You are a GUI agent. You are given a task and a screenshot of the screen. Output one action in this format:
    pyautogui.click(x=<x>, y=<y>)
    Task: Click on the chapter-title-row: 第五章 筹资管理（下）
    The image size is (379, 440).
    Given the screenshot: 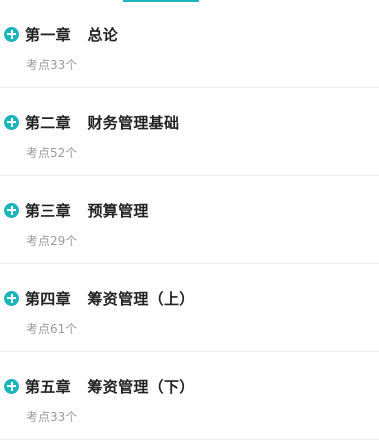 What is the action you would take?
    pyautogui.click(x=99, y=386)
    